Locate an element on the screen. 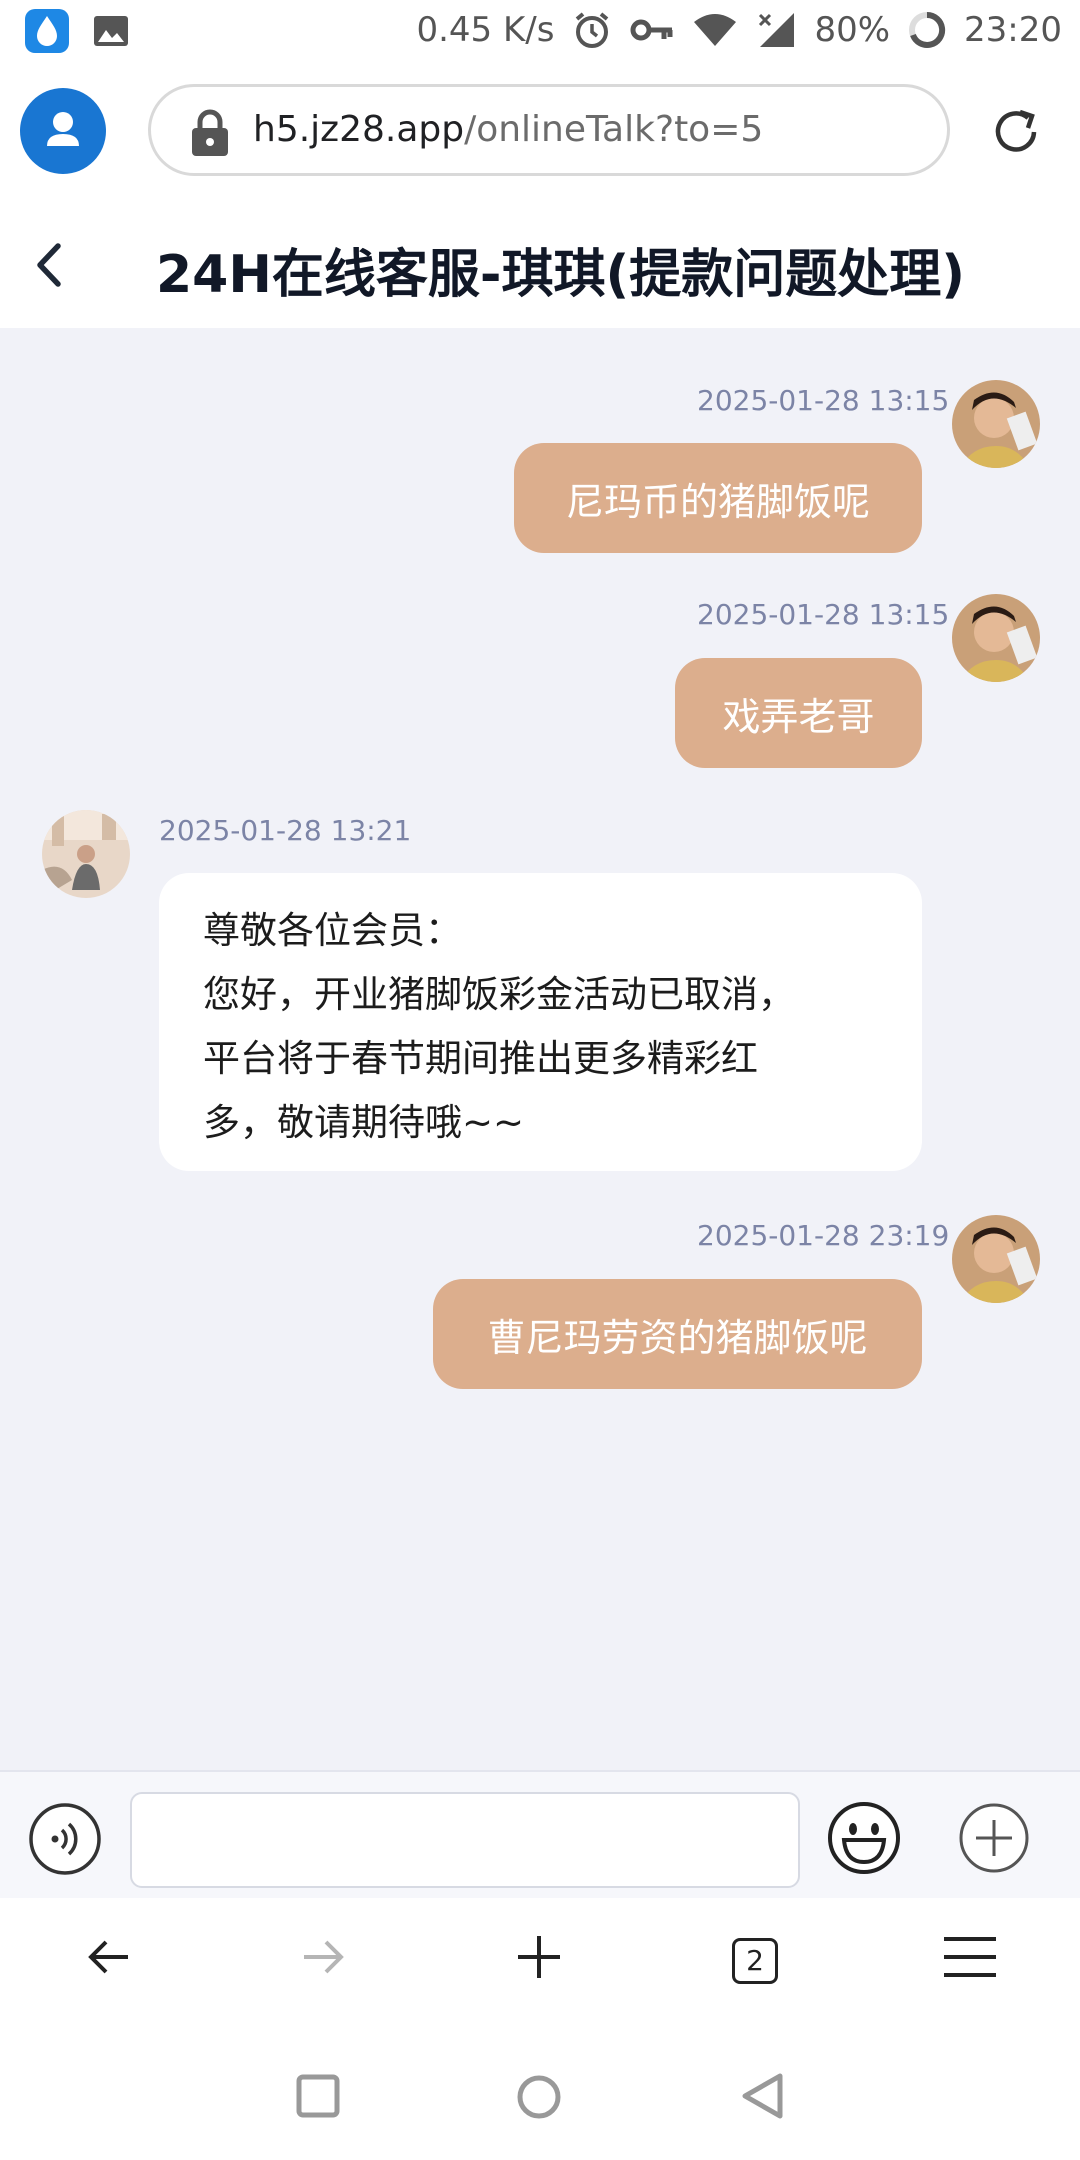 This screenshot has height=2160, width=1080. system-navigation-bar is located at coordinates (540, 2096).